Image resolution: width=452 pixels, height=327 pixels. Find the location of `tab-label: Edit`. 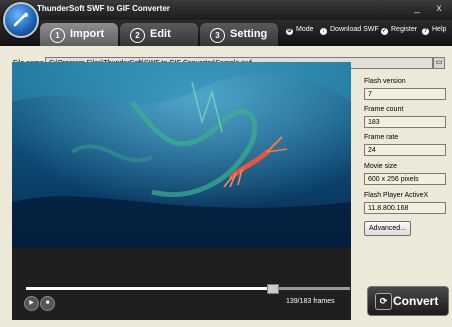

tab-label: Edit is located at coordinates (160, 34).